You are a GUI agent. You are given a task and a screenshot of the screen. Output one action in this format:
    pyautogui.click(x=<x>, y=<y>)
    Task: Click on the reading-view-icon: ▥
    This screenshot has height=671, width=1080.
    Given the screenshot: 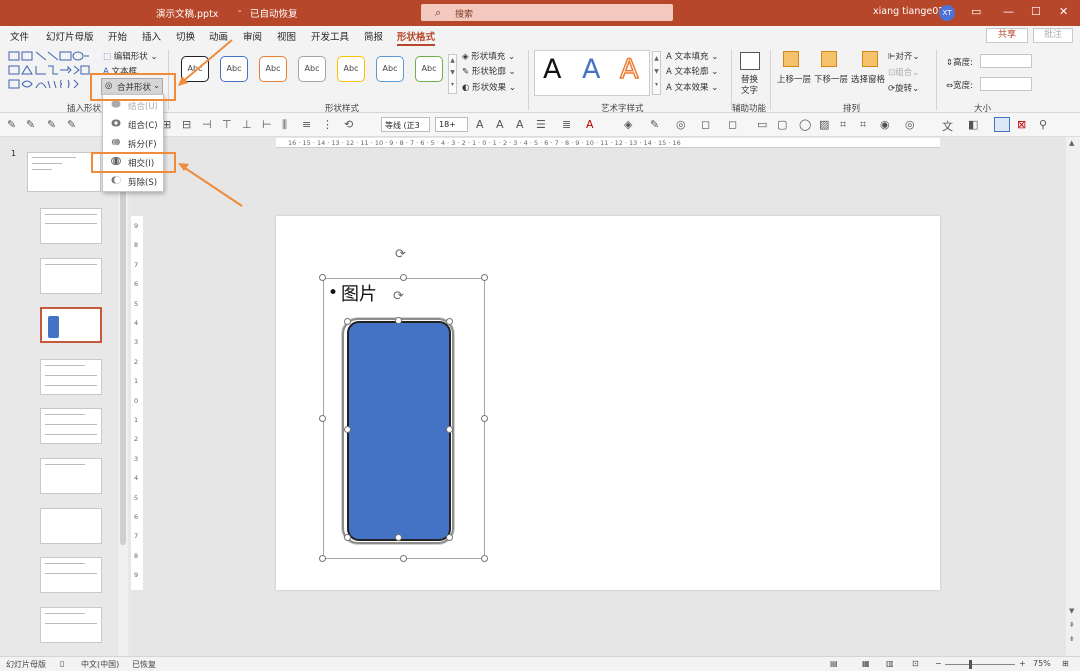 What is the action you would take?
    pyautogui.click(x=890, y=663)
    